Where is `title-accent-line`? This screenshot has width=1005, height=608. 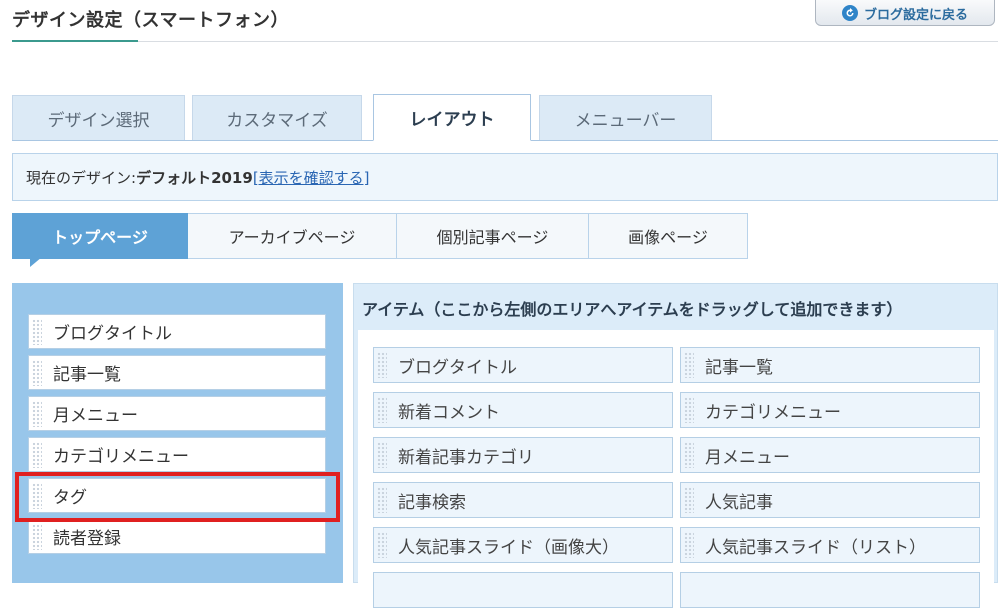
title-accent-line is located at coordinates (75, 41).